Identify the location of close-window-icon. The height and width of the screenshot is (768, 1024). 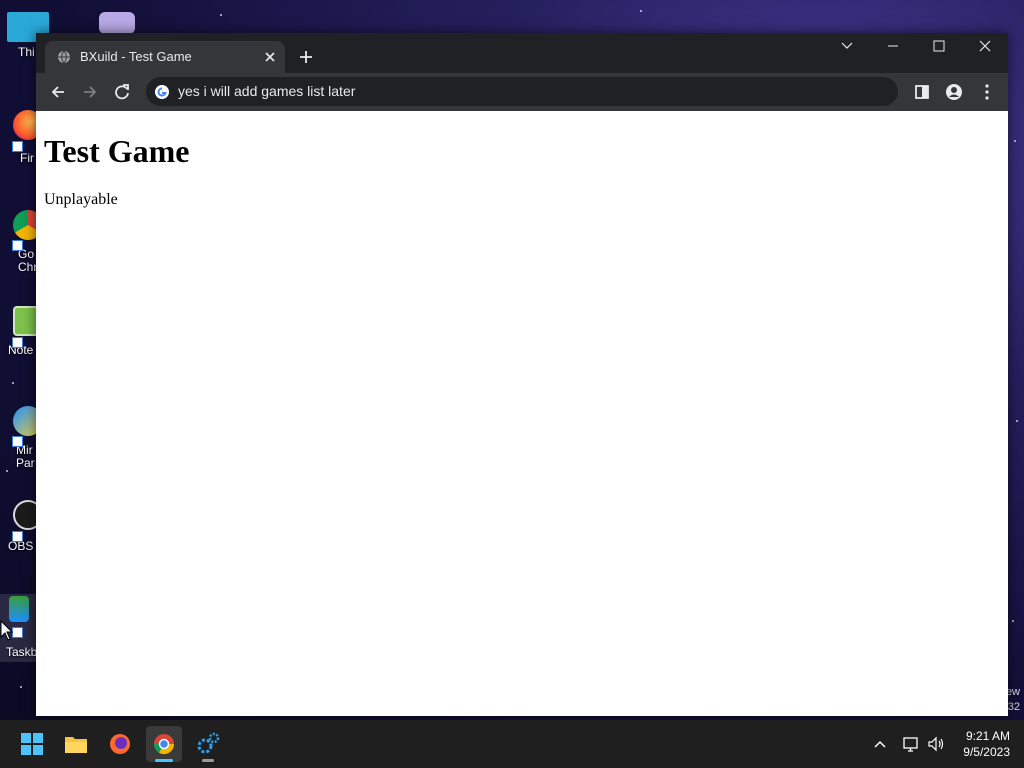
(985, 47).